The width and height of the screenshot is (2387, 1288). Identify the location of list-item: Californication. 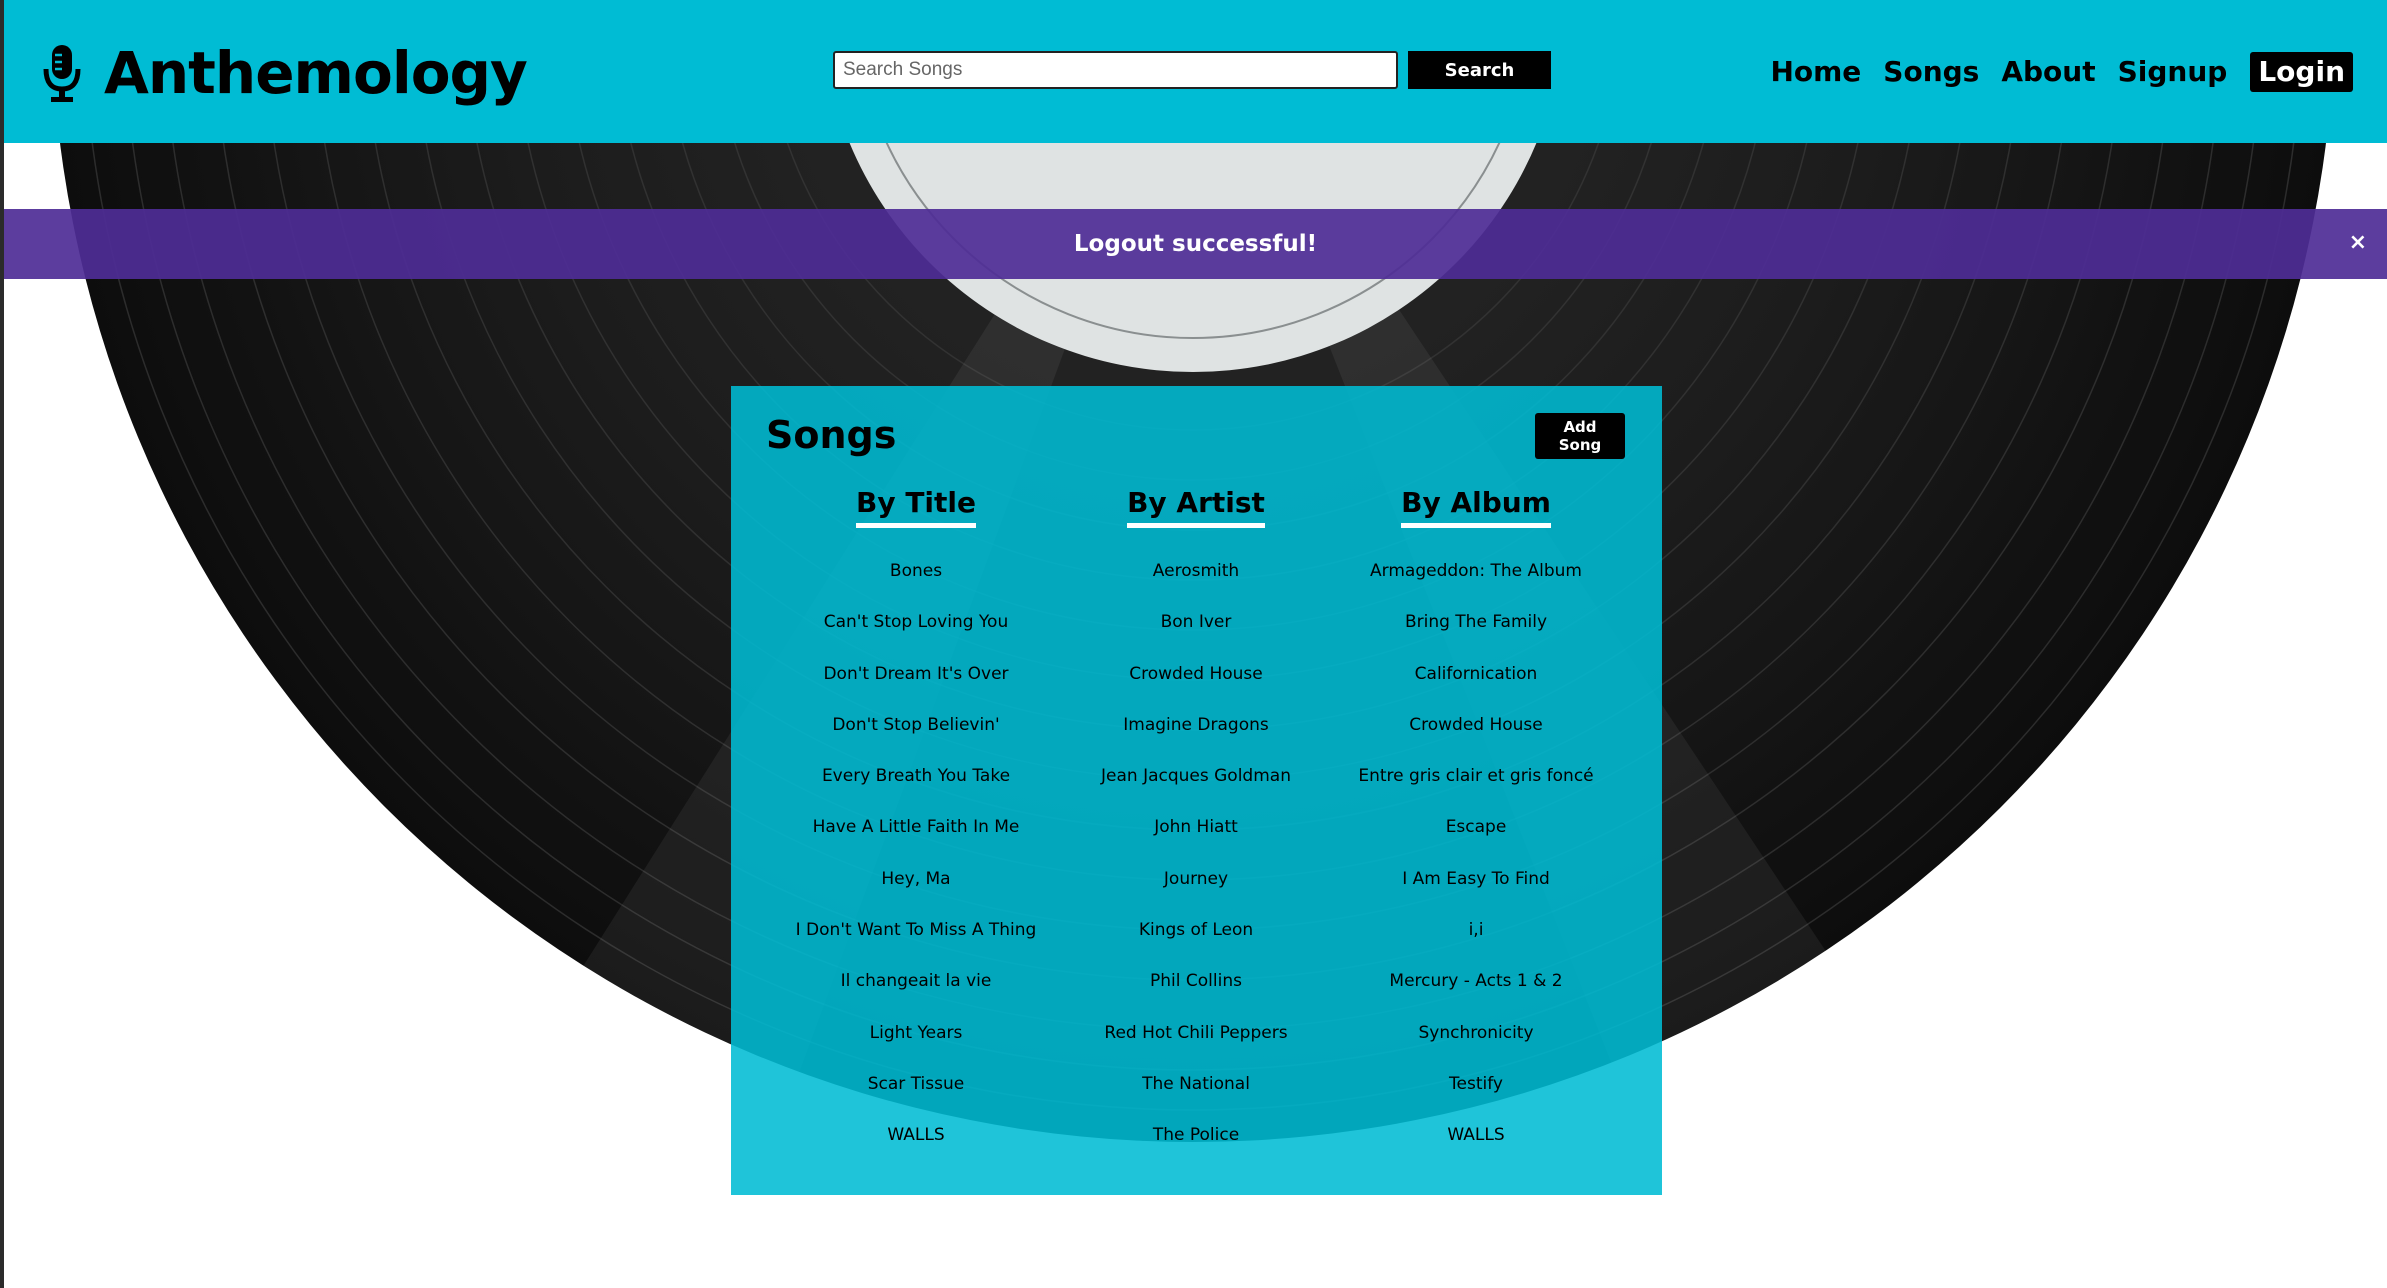
(1476, 674).